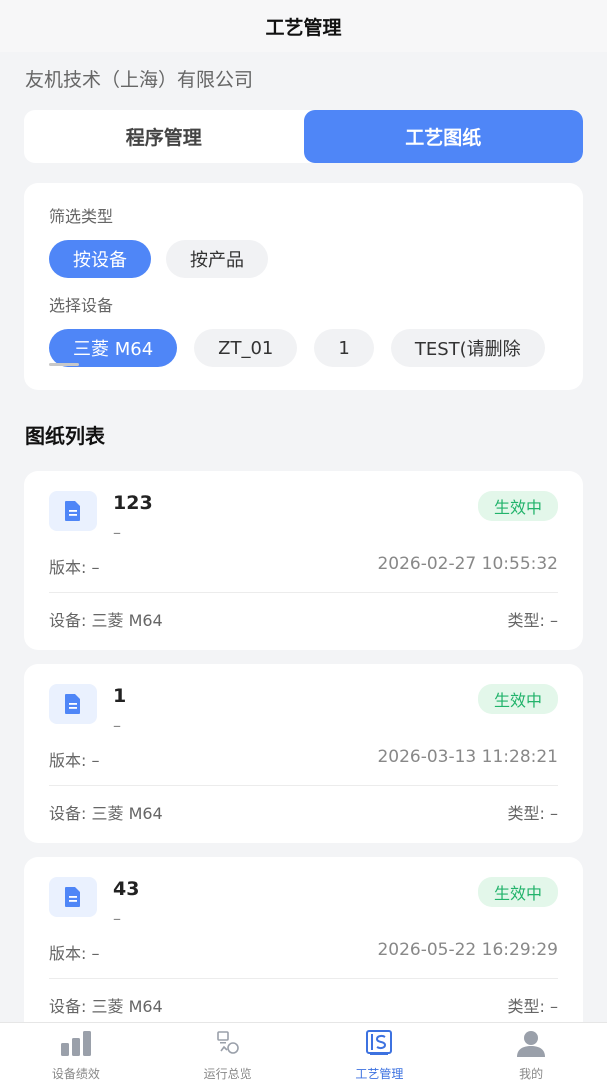 Image resolution: width=607 pixels, height=1080 pixels. What do you see at coordinates (303, 348) in the screenshot?
I see `device-chips: 三菱 M64 ZT_01 1 TEST(请删除` at bounding box center [303, 348].